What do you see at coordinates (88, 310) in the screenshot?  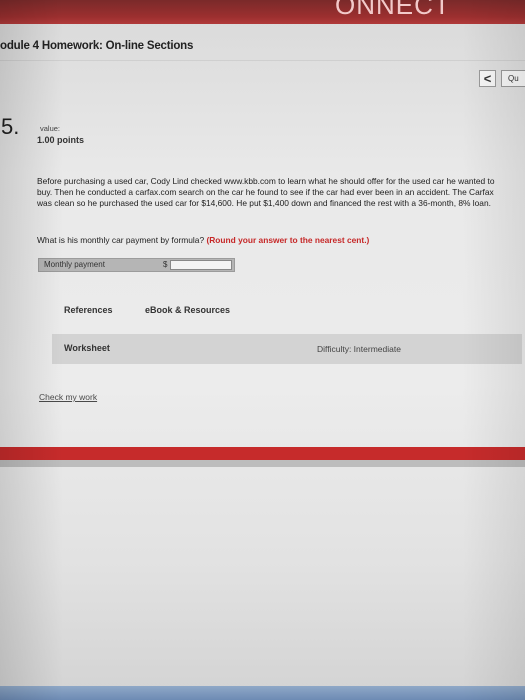 I see `tab-references: References` at bounding box center [88, 310].